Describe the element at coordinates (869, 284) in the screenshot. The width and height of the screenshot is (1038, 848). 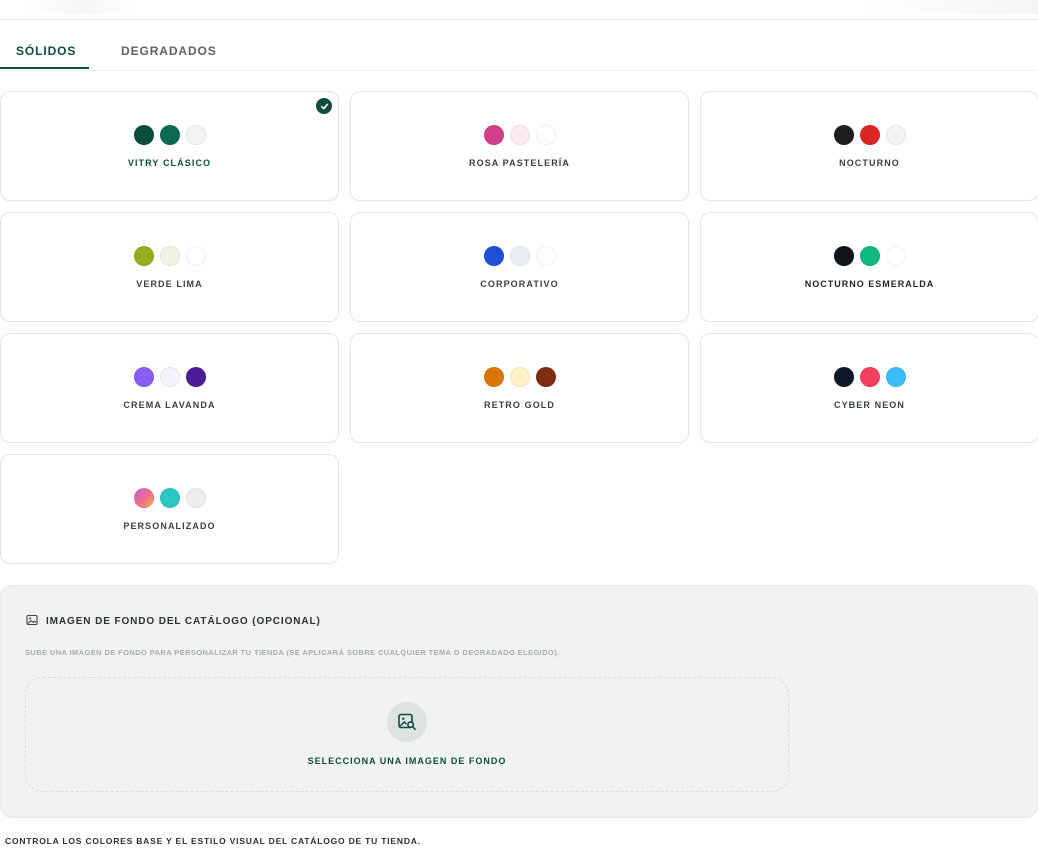
I see `theme-name: NOCTURNO ESMERALDA` at that location.